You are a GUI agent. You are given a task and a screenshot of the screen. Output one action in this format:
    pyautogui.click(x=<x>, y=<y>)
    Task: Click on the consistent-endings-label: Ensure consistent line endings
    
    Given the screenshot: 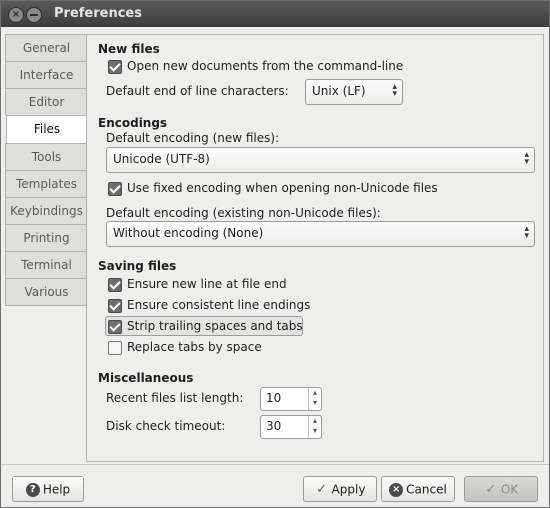 What is the action you would take?
    pyautogui.click(x=219, y=305)
    